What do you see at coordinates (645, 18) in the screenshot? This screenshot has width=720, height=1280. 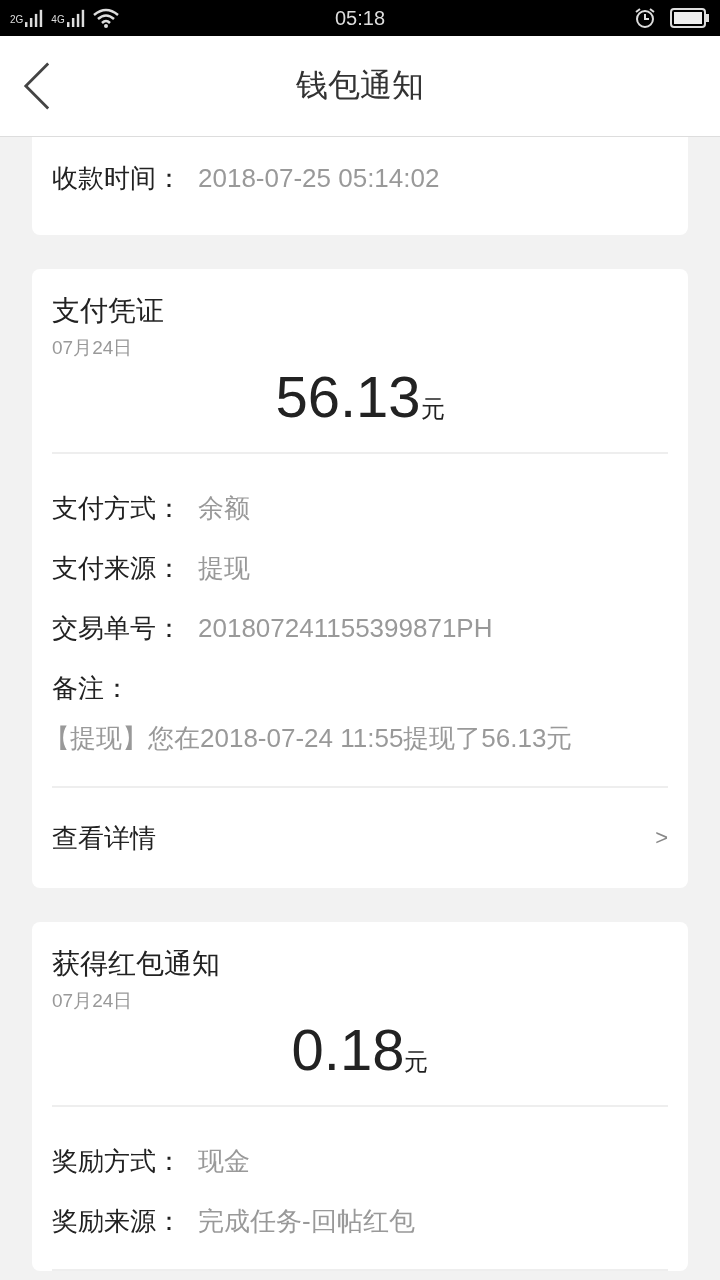 I see `alarm-icon` at bounding box center [645, 18].